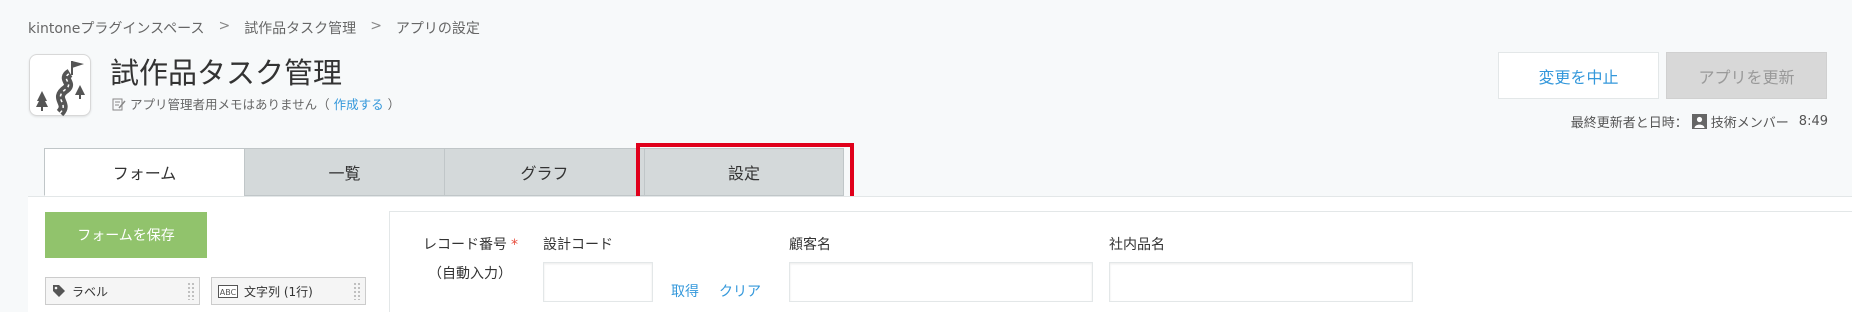 This screenshot has height=312, width=1852. Describe the element at coordinates (59, 291) in the screenshot. I see `tag-icon` at that location.